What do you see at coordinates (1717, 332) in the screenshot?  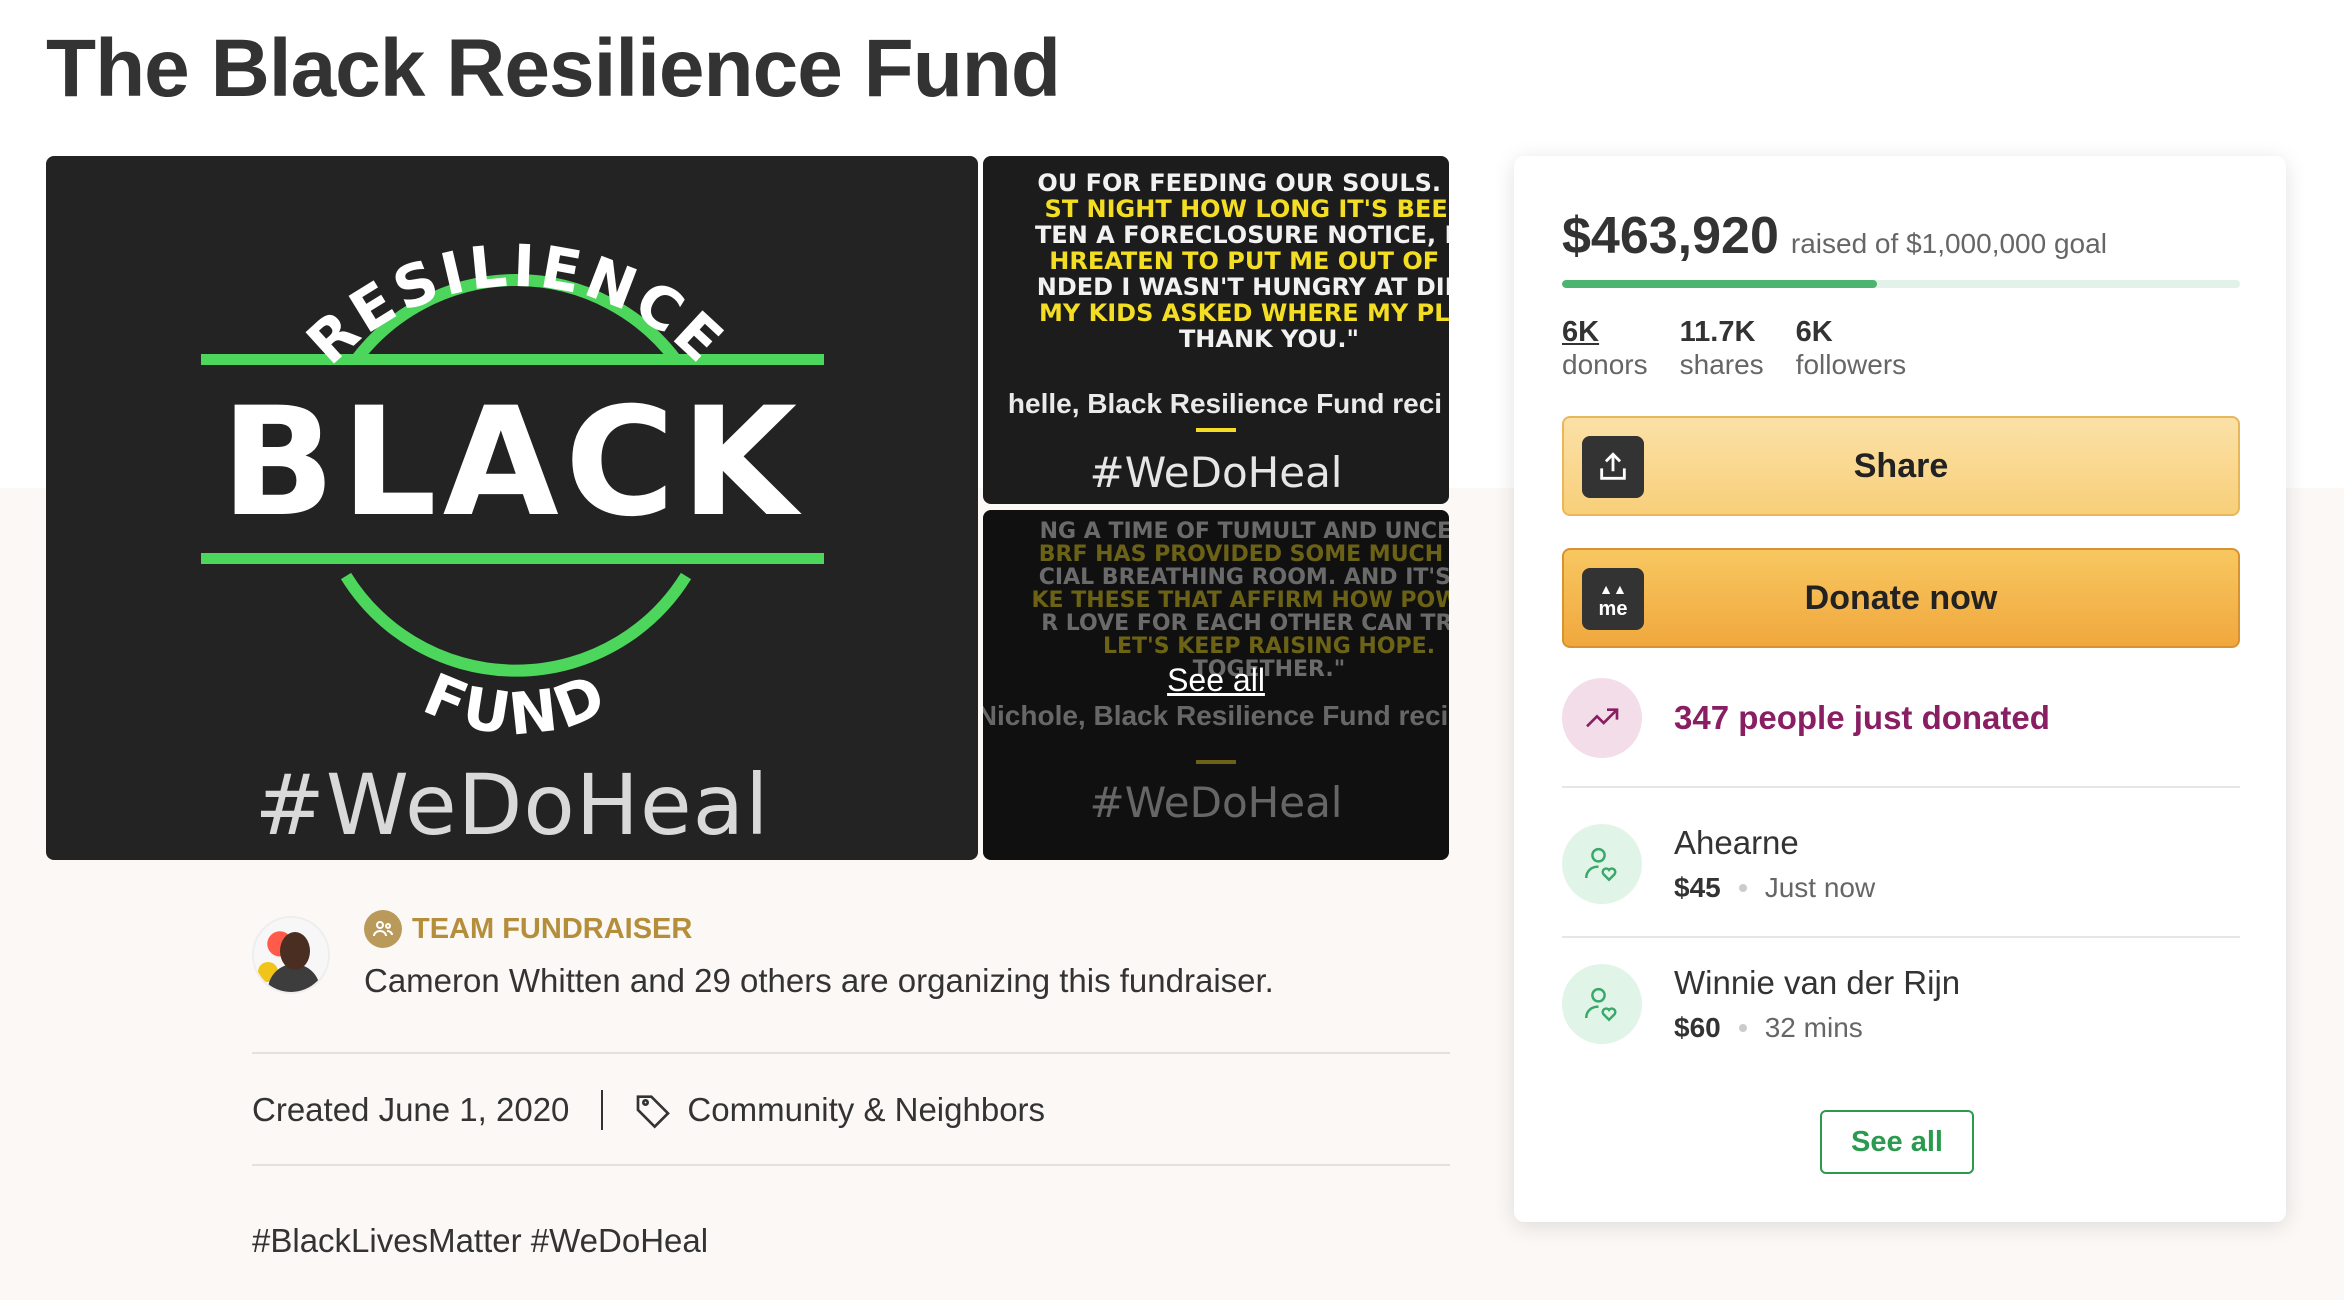 I see `stat-value: 11.7K` at bounding box center [1717, 332].